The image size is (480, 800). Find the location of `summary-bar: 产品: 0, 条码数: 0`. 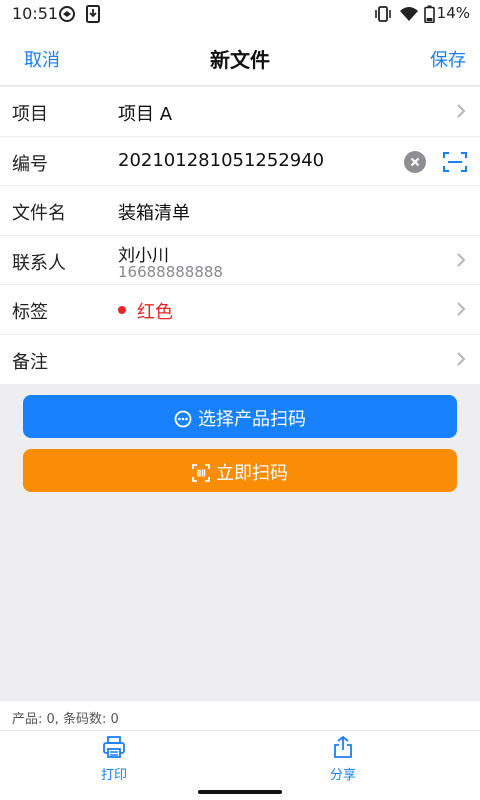

summary-bar: 产品: 0, 条码数: 0 is located at coordinates (240, 715).